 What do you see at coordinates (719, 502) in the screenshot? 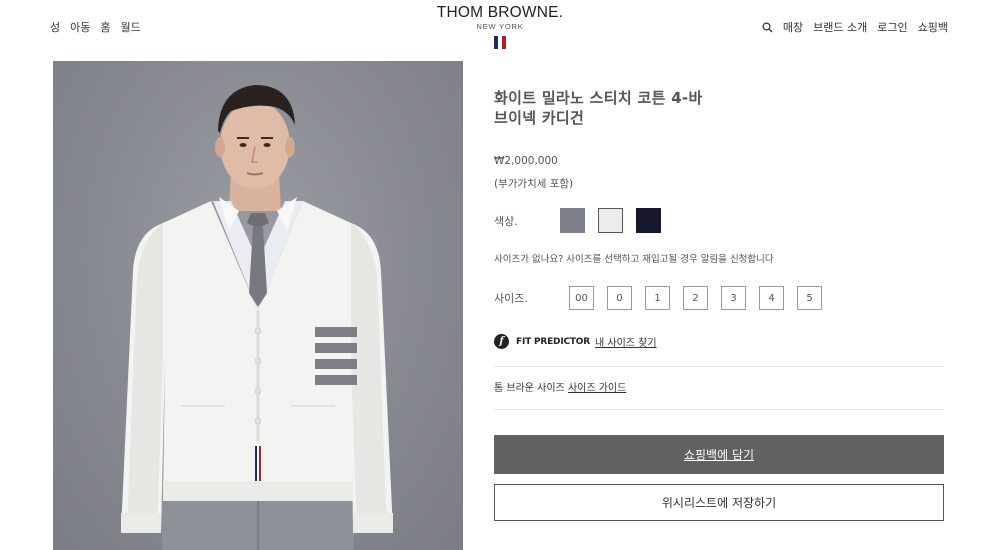
I see `save-to-wishlist-button: 위시리스트에 저장하기` at bounding box center [719, 502].